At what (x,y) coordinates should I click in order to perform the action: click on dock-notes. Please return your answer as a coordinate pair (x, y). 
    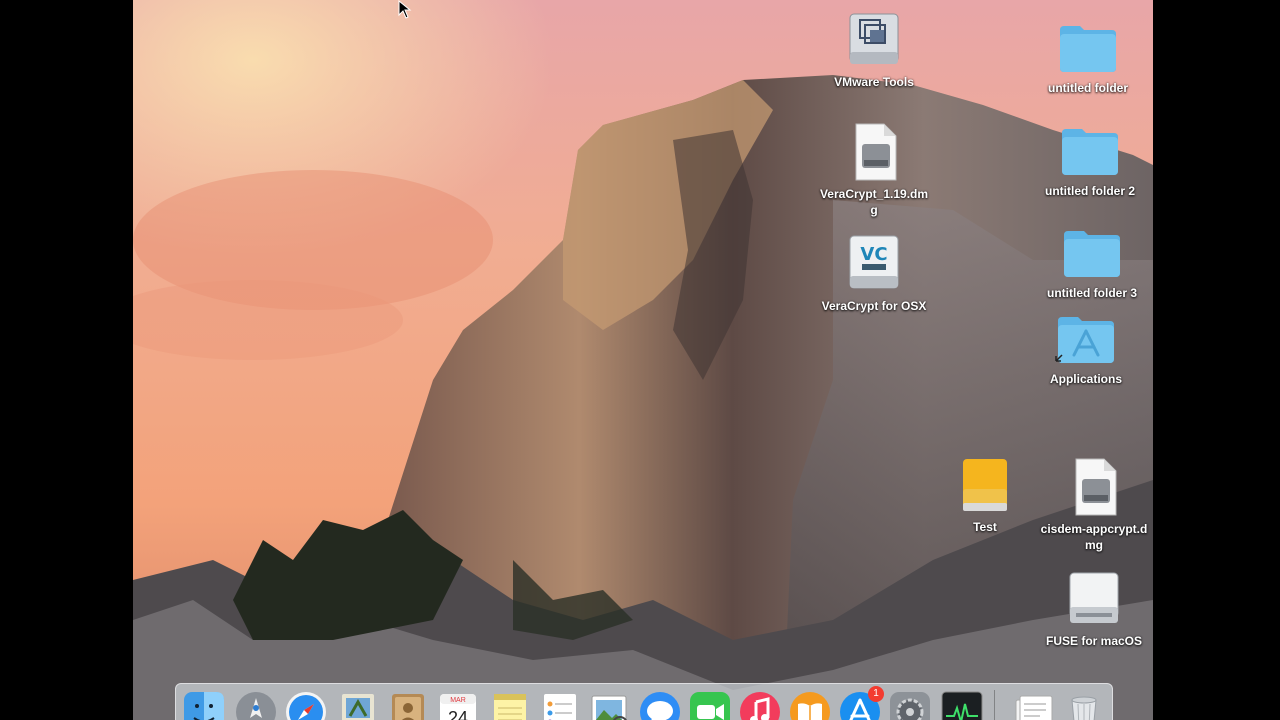
    Looking at the image, I should click on (510, 705).